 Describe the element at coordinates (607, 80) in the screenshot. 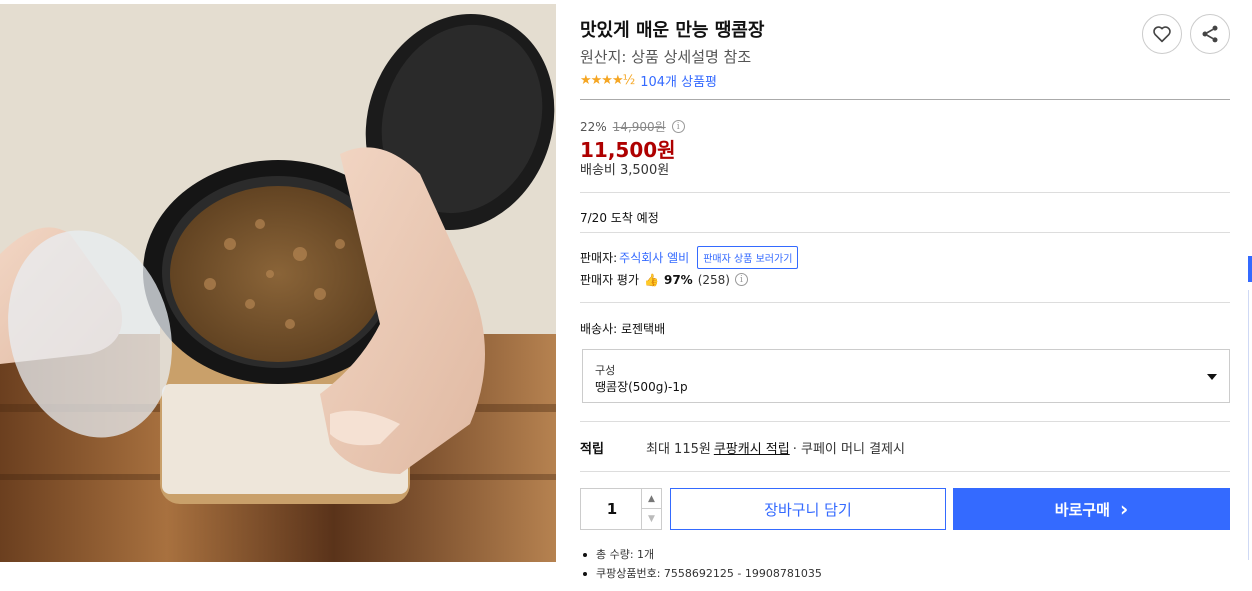

I see `rating-stars: ★★★★½` at that location.